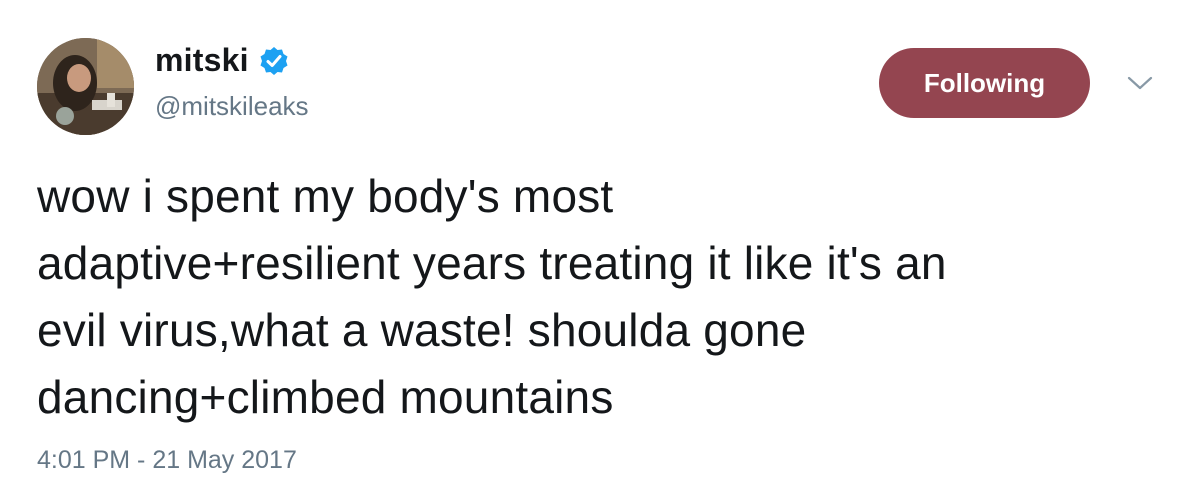 The image size is (1192, 496). Describe the element at coordinates (1140, 83) in the screenshot. I see `chevron-down-icon` at that location.